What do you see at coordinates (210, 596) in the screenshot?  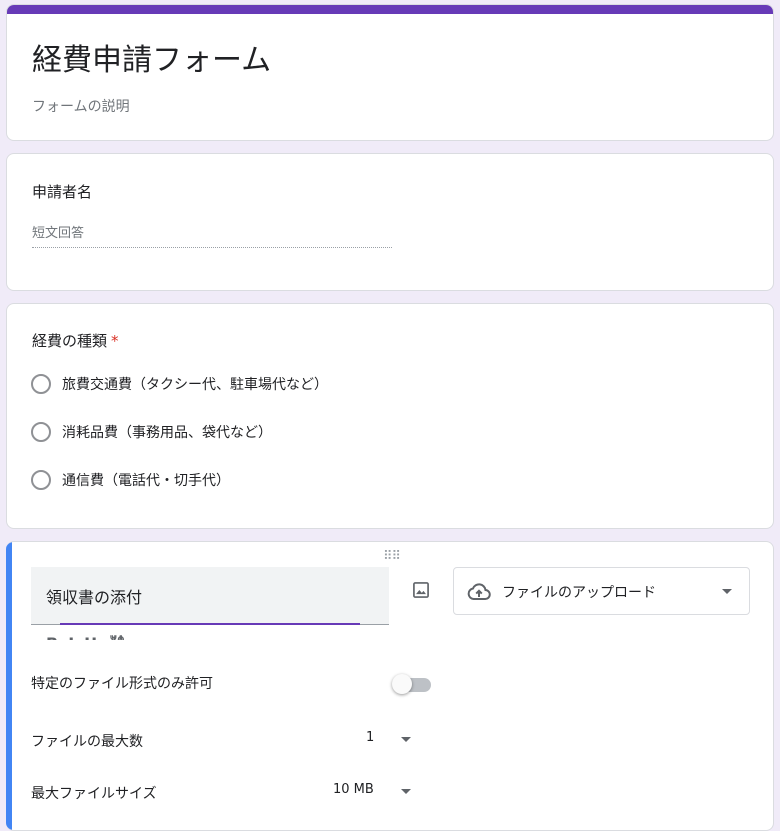 I see `question-title-input: 領収書の添付` at bounding box center [210, 596].